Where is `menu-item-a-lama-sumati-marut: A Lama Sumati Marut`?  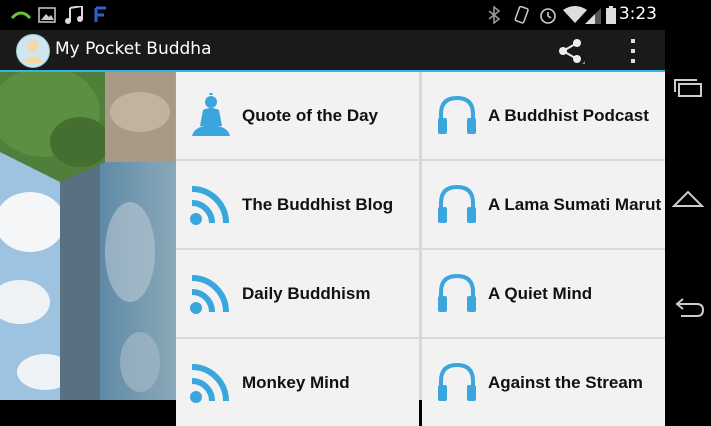 menu-item-a-lama-sumati-marut: A Lama Sumati Marut is located at coordinates (543, 204).